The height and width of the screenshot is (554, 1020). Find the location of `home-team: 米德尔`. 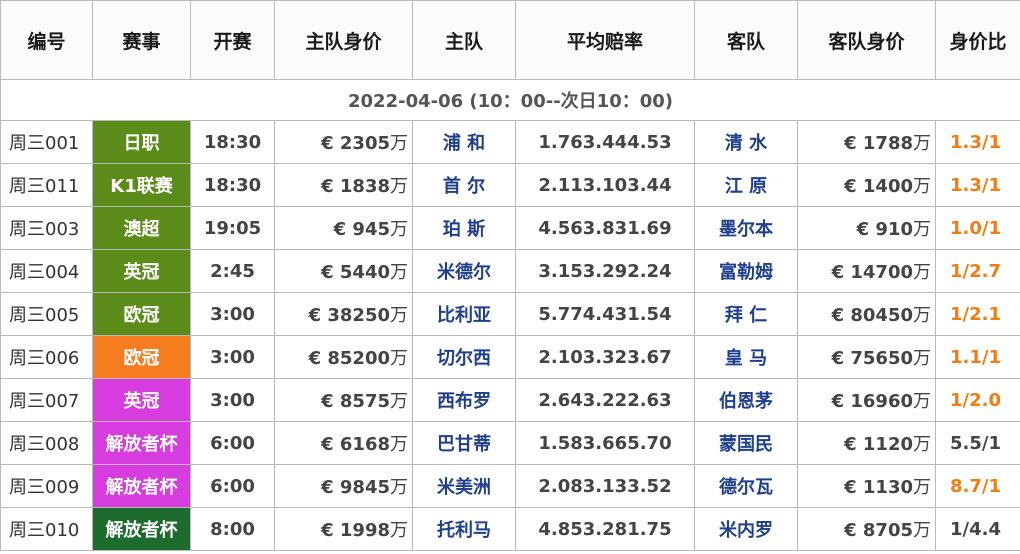

home-team: 米德尔 is located at coordinates (464, 271).